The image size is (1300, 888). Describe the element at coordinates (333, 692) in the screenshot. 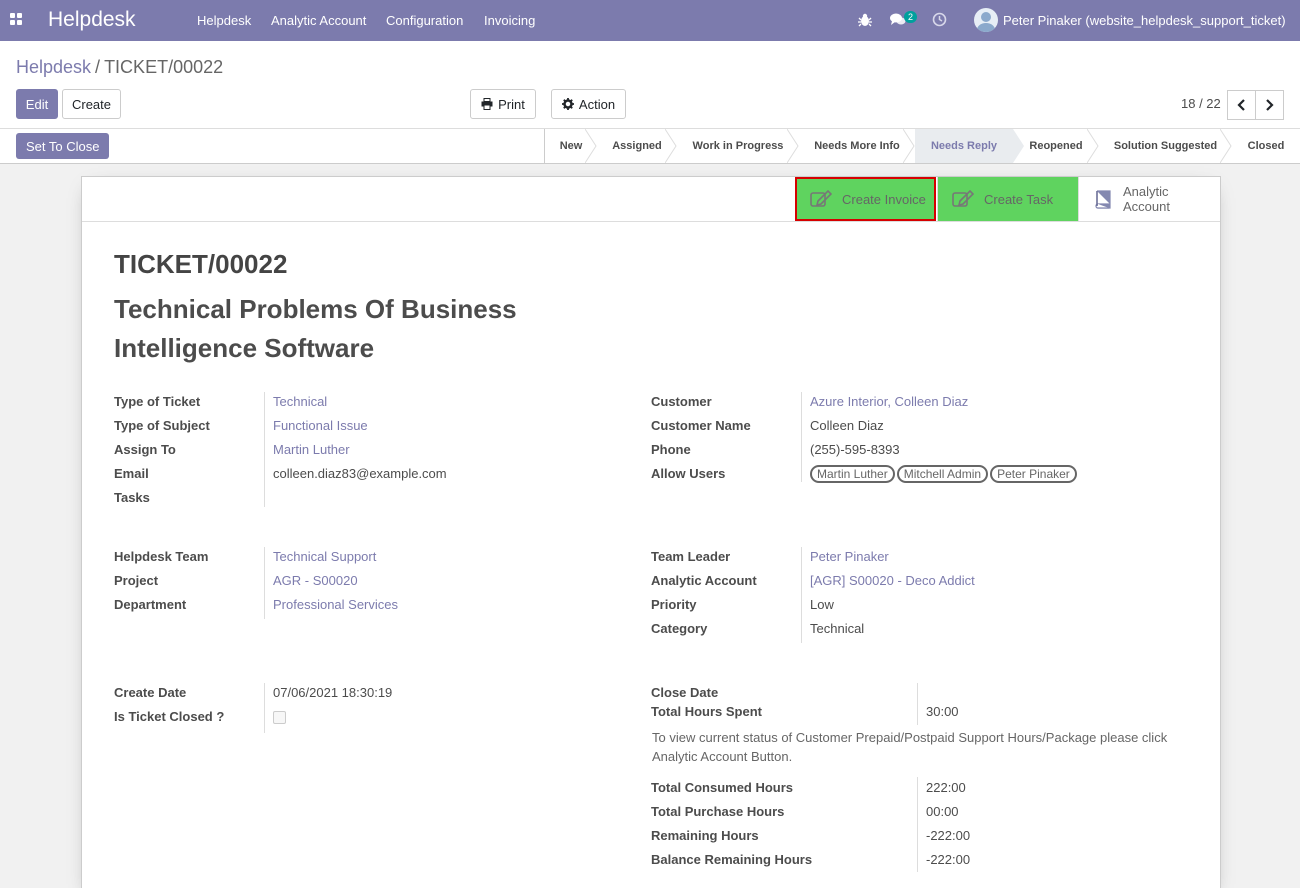

I see `create-date-value: 07/06/2021 18:30:19` at that location.